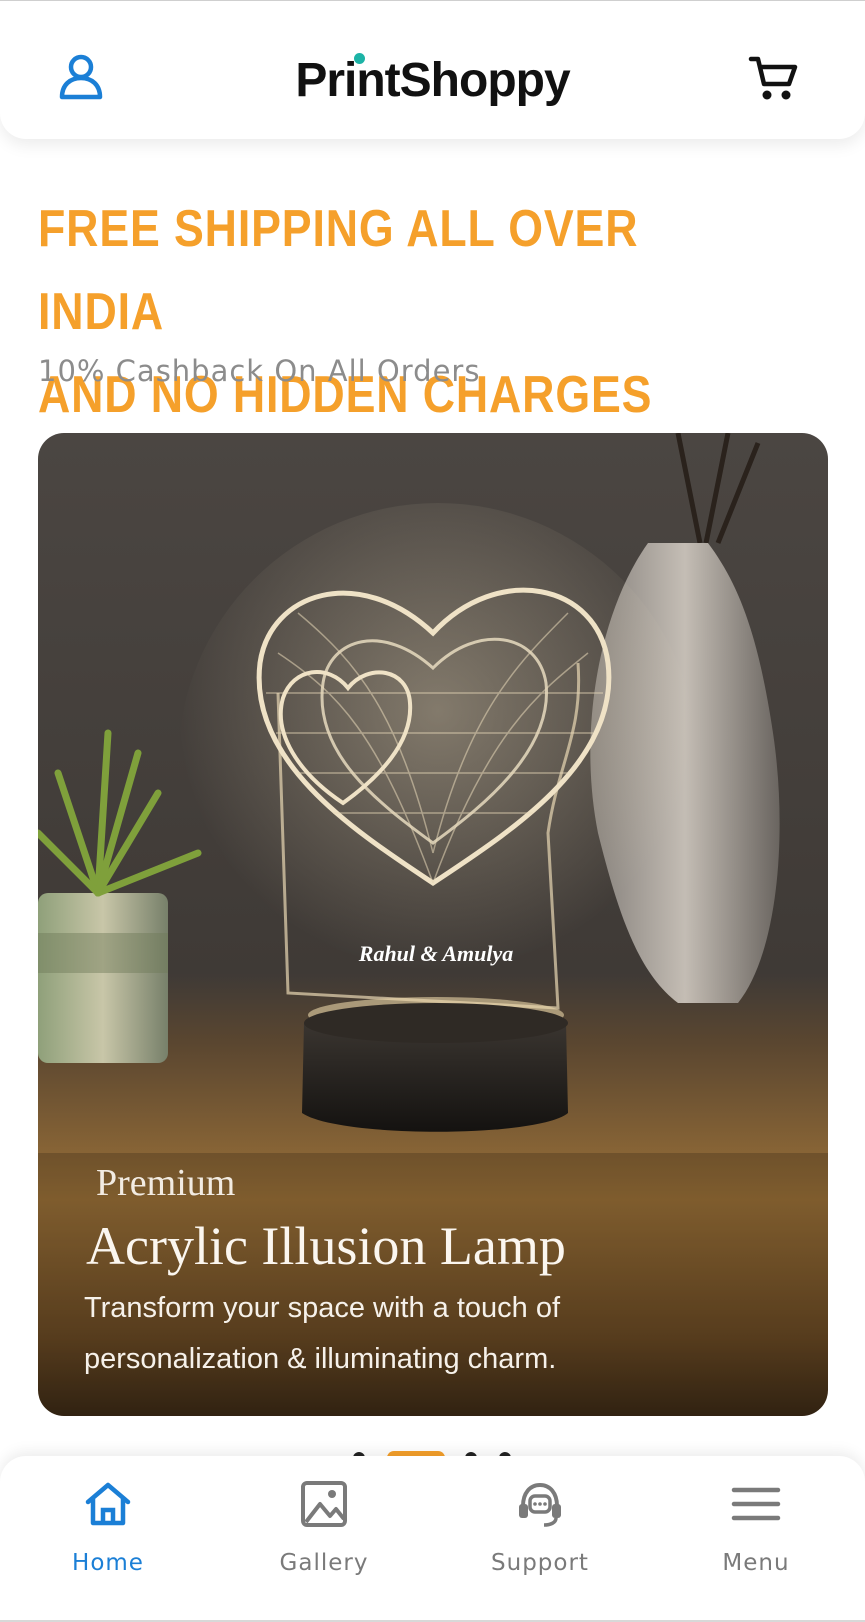 This screenshot has width=865, height=1622. Describe the element at coordinates (338, 270) in the screenshot. I see `promo-line-1: FREE SHIPPING ALL OVER INDIA` at that location.